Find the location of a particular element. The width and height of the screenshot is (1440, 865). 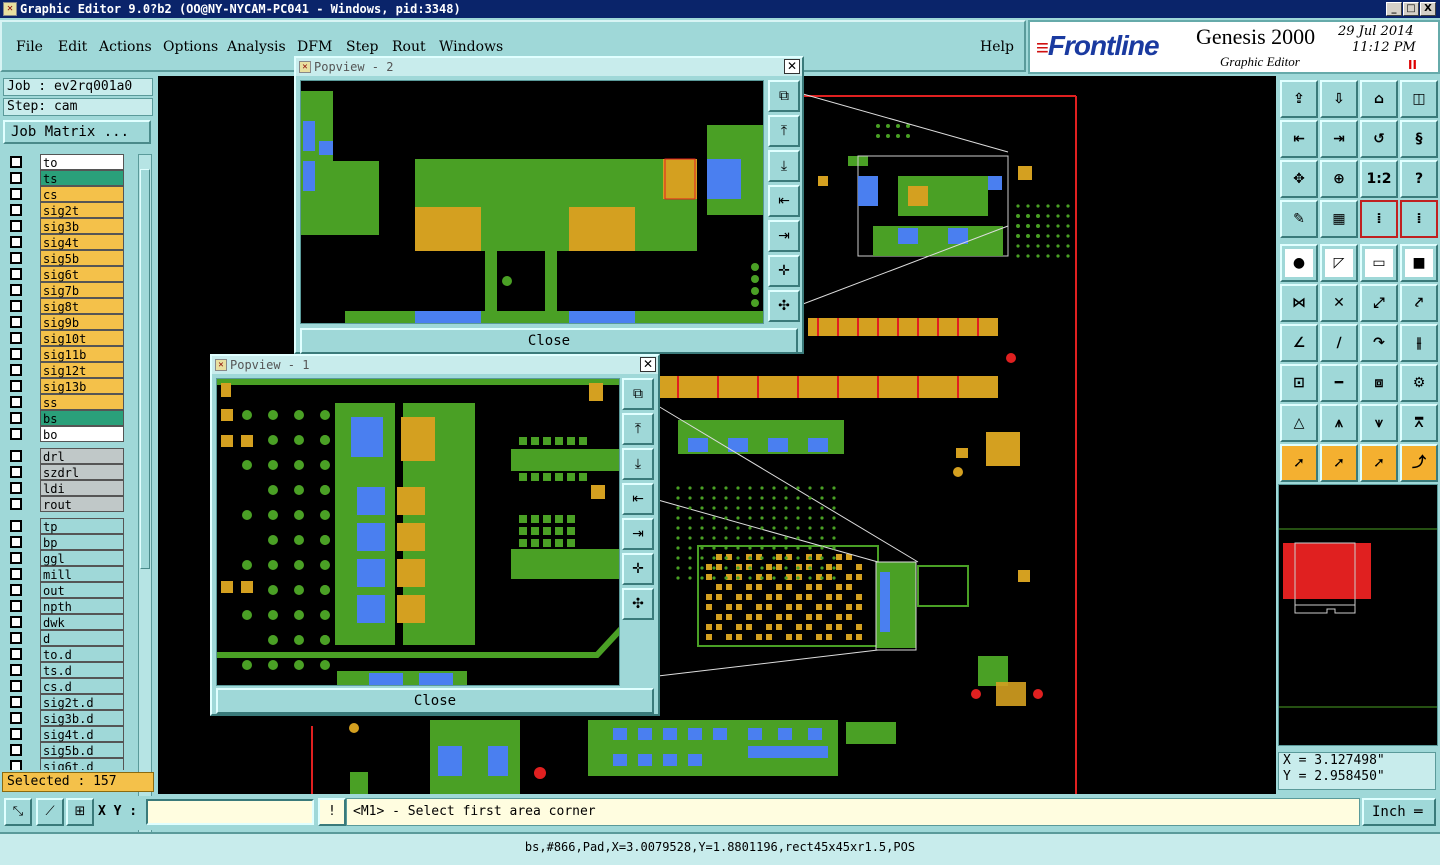

snake-icon: § is located at coordinates (1419, 139).